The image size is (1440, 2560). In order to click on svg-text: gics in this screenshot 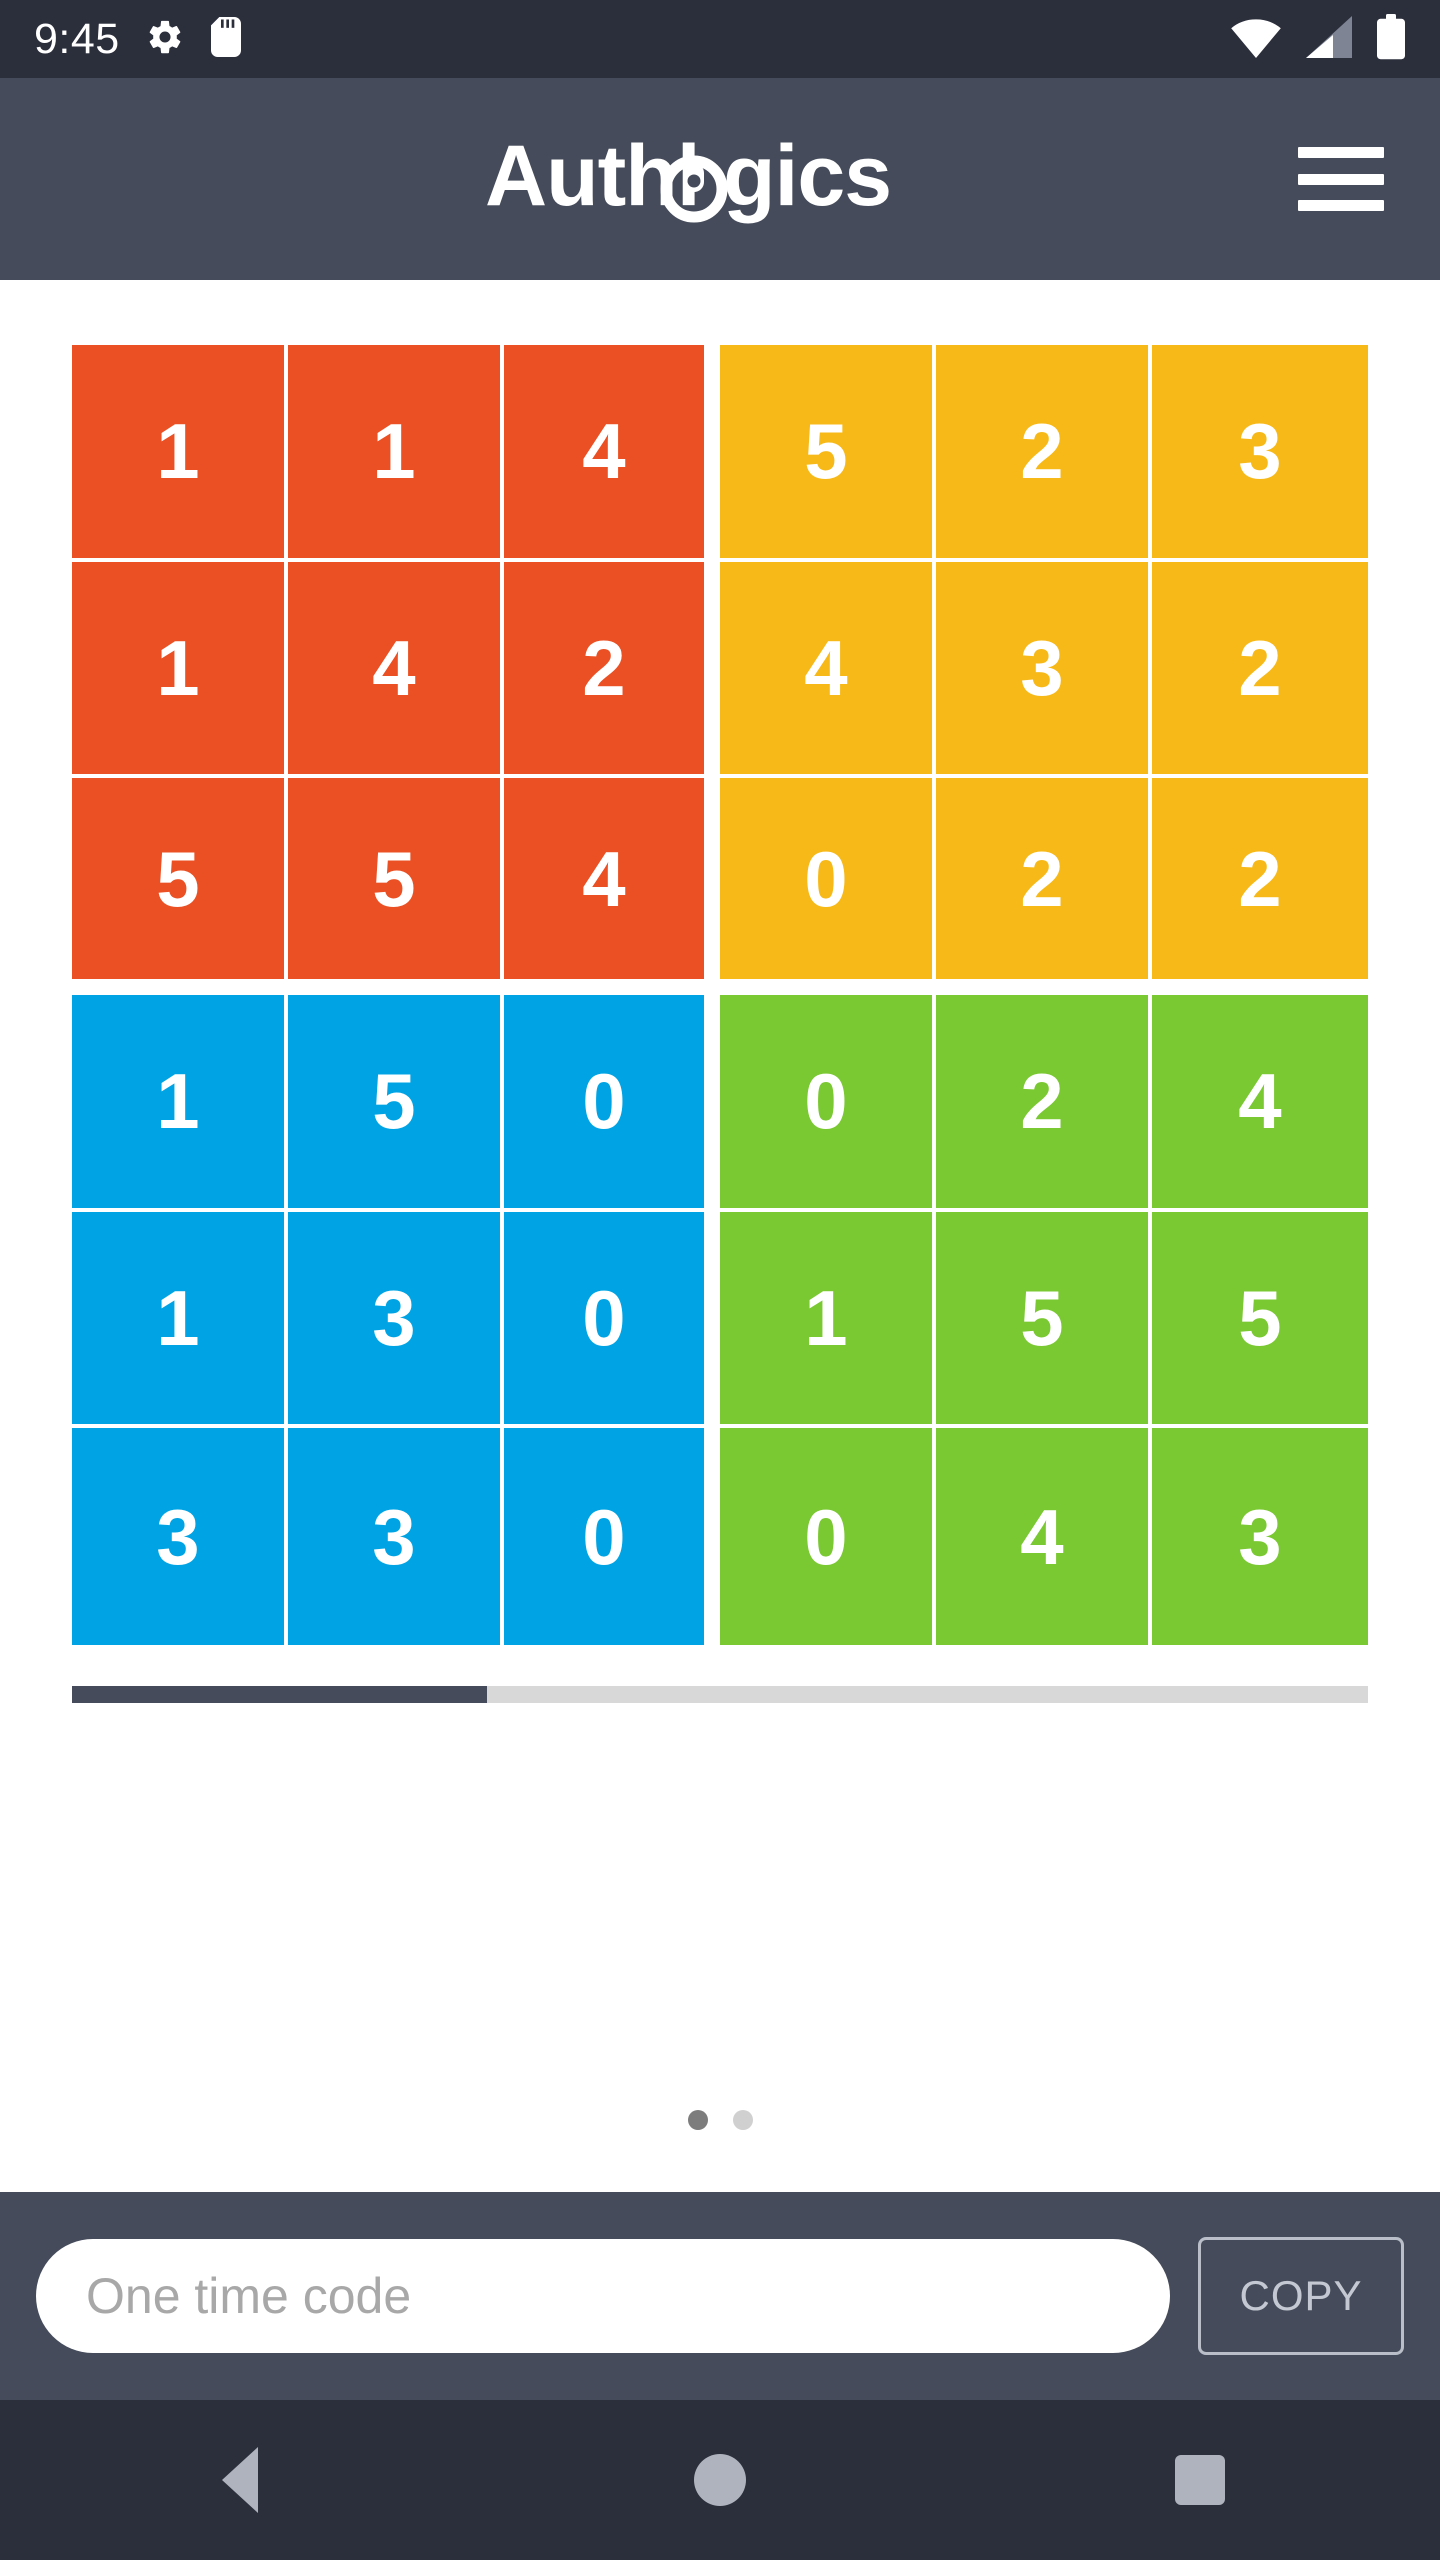, I will do `click(807, 177)`.